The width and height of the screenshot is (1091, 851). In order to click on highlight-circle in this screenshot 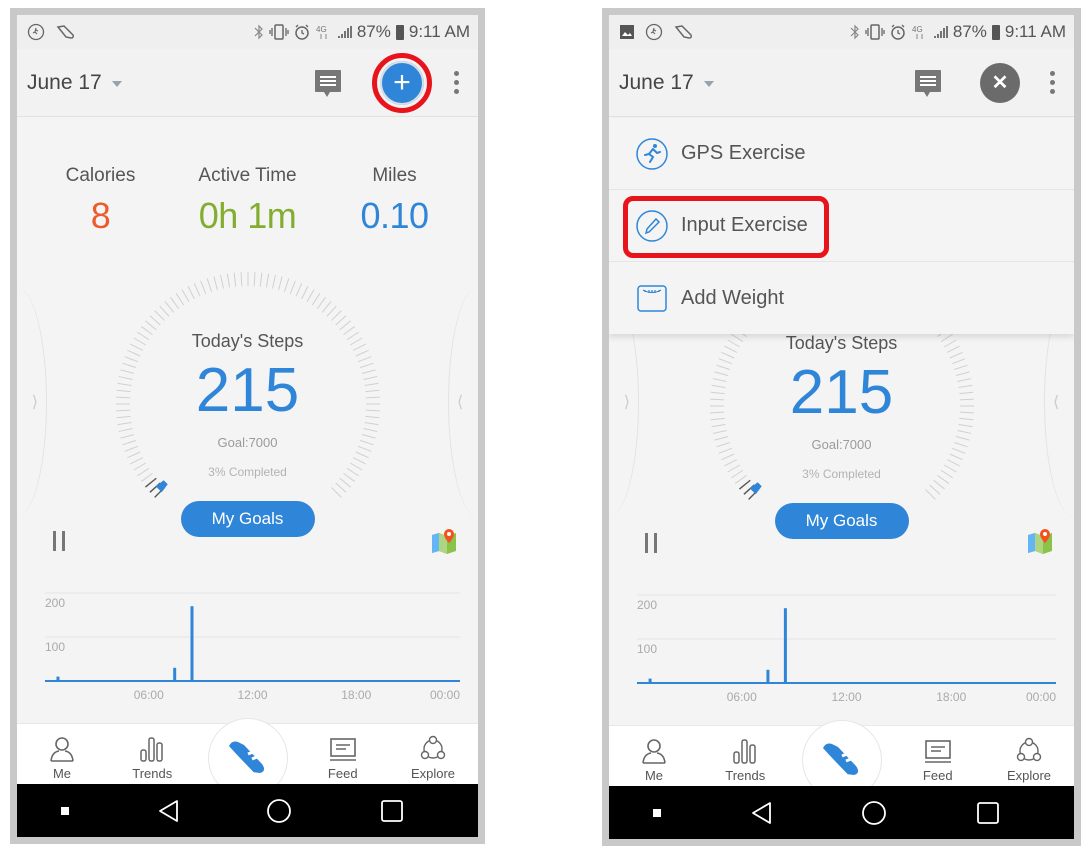, I will do `click(402, 82)`.